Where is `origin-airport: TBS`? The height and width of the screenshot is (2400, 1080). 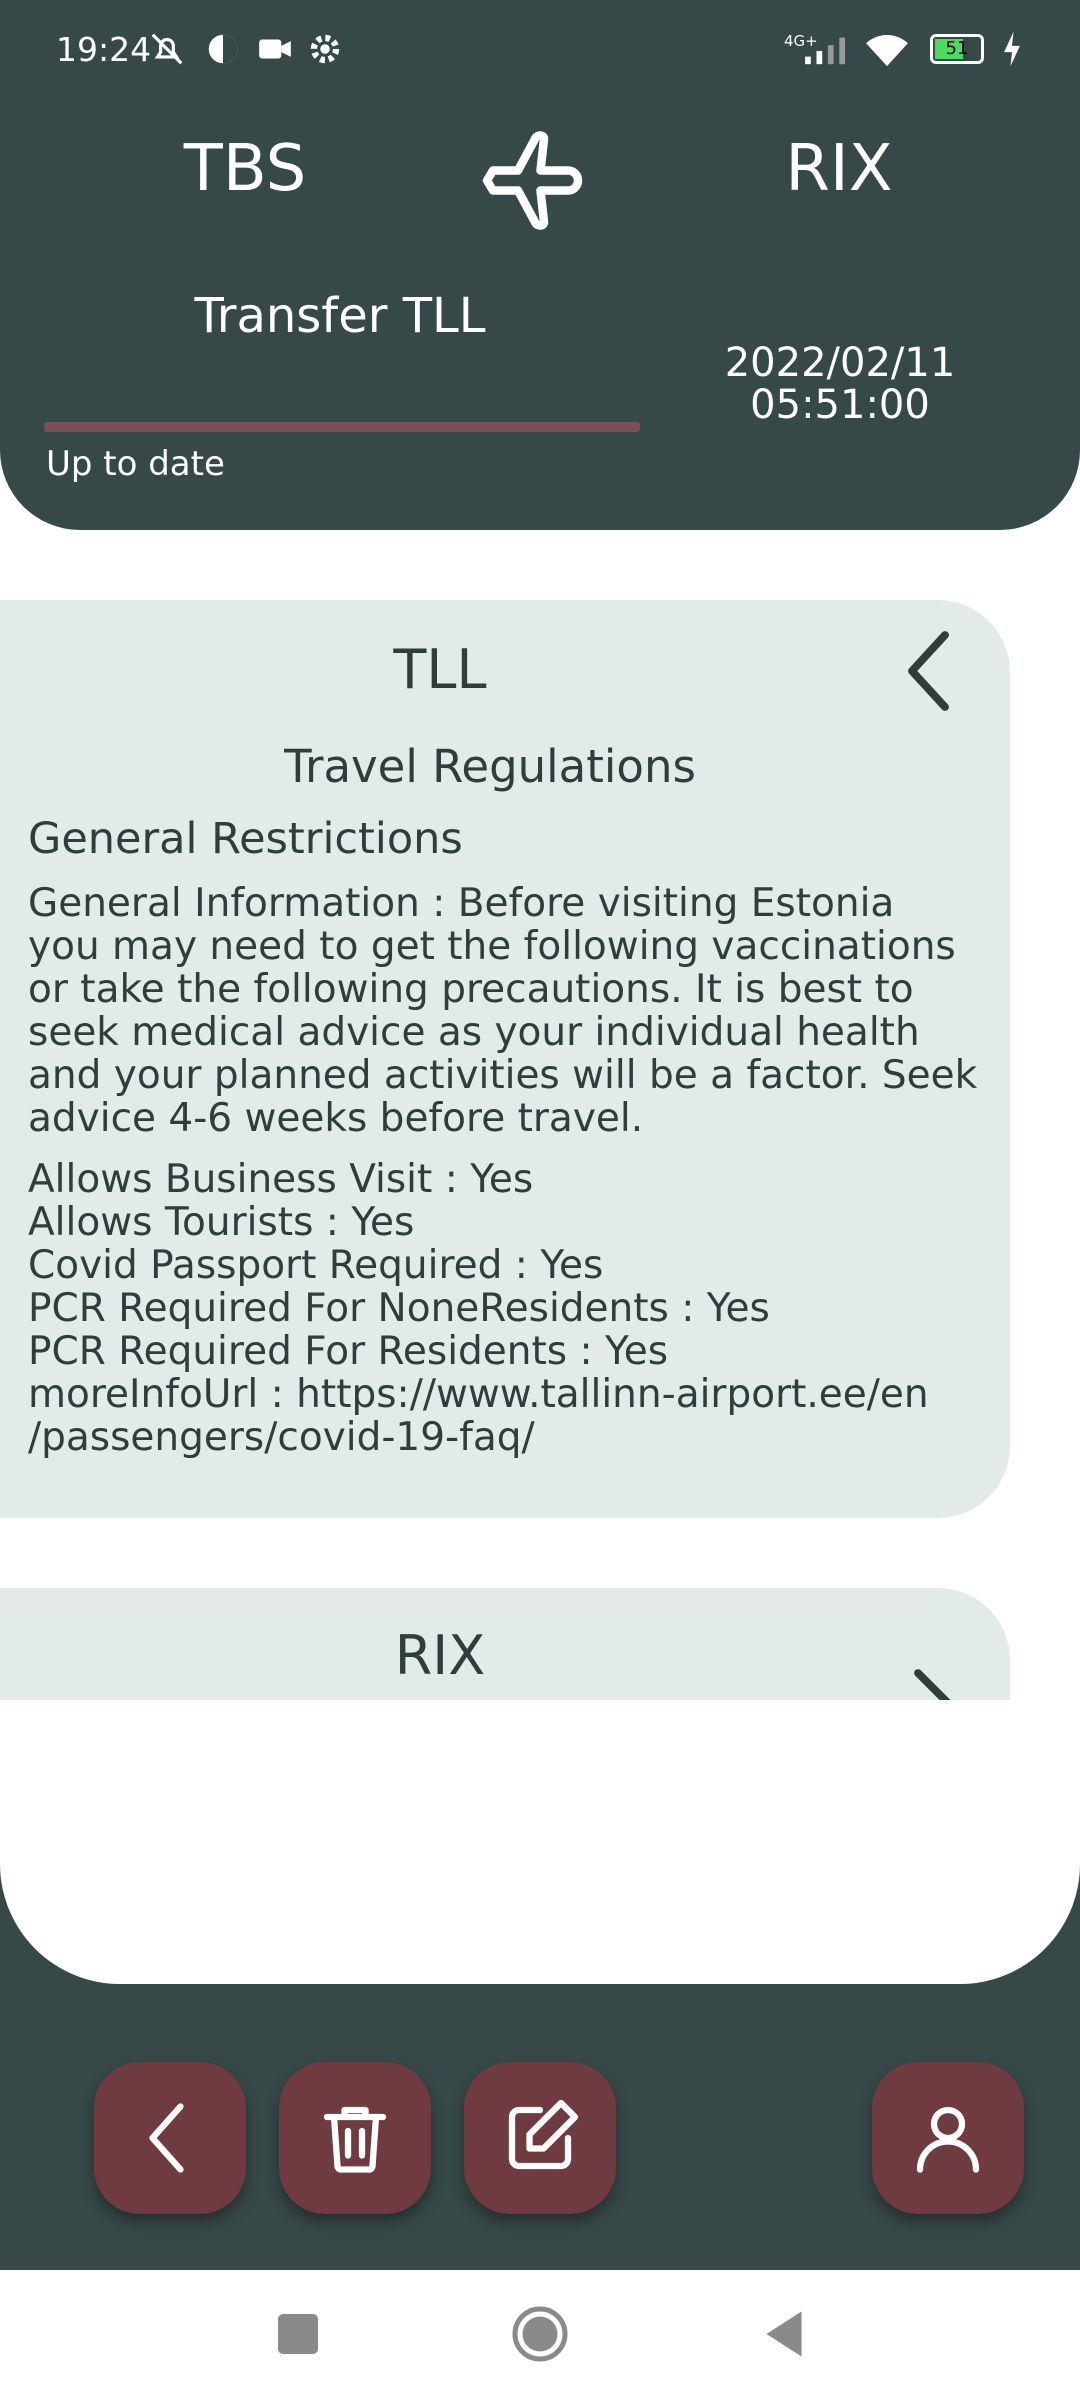 origin-airport: TBS is located at coordinates (245, 169).